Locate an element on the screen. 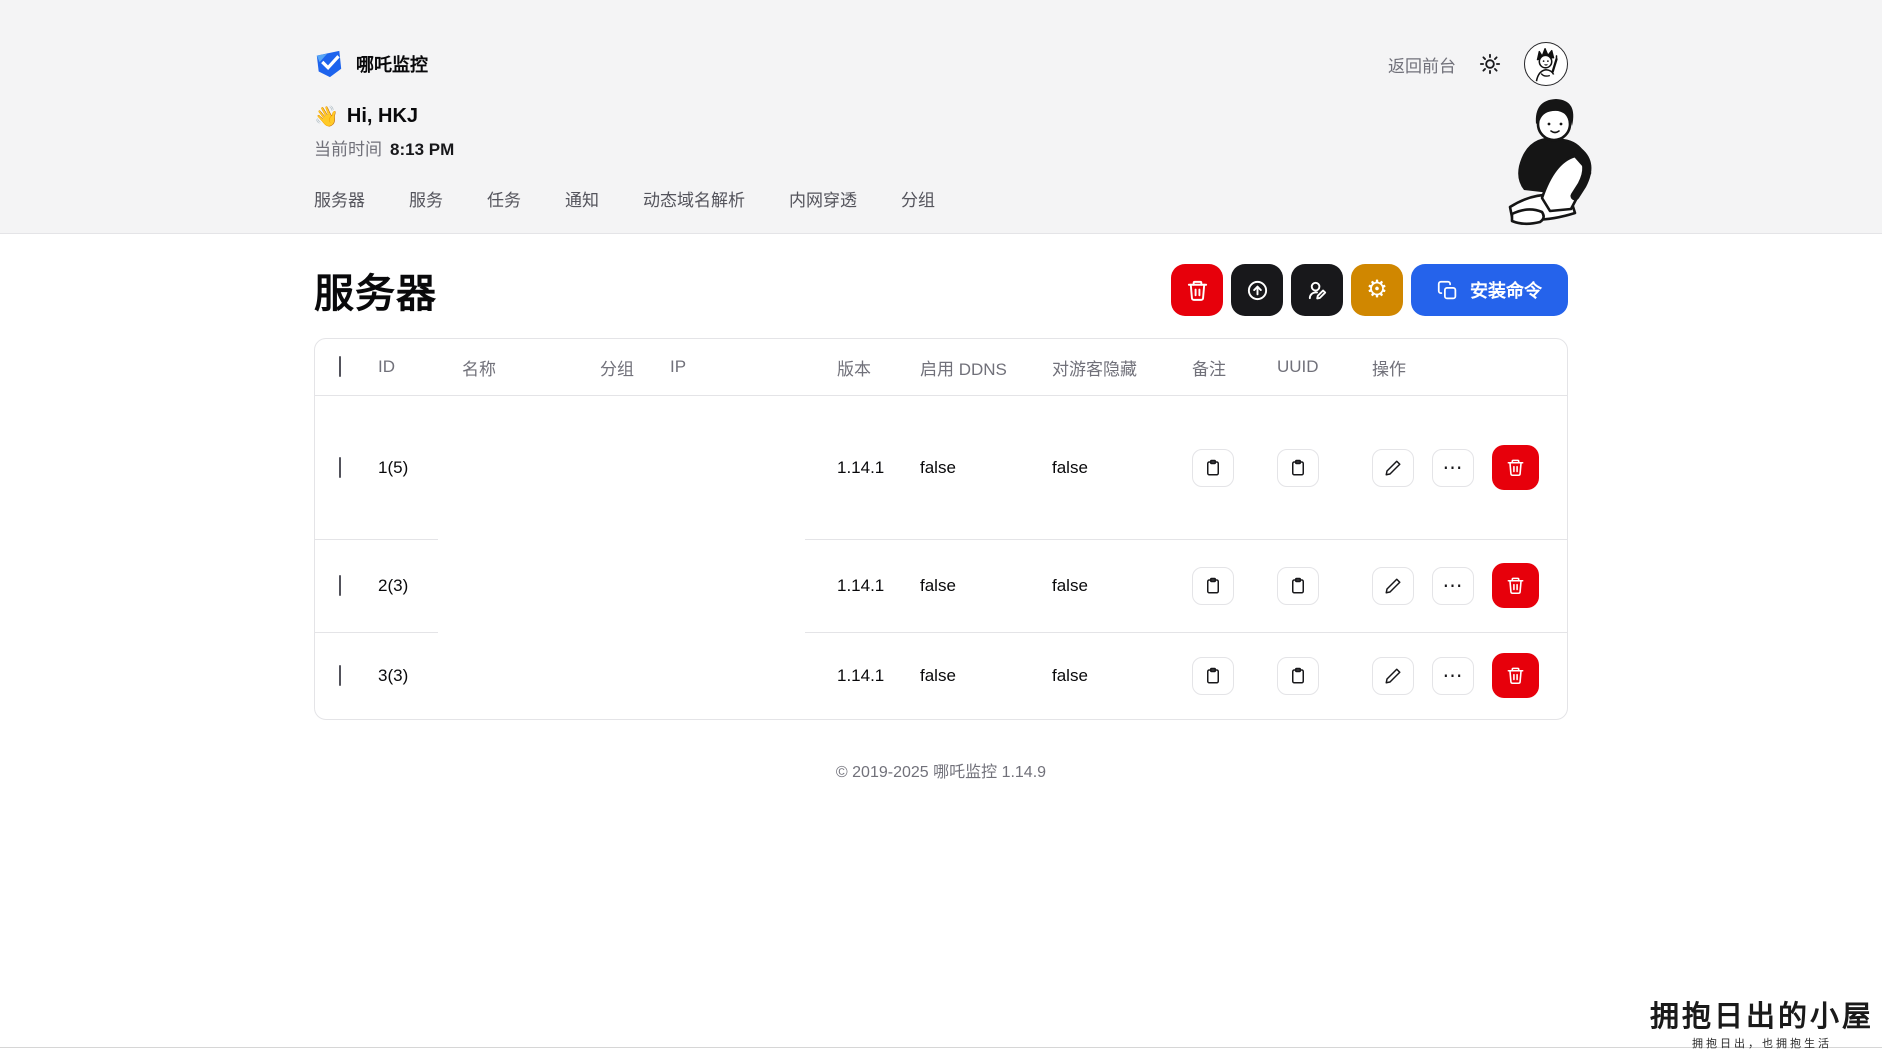 The height and width of the screenshot is (1055, 1882). row-id: 2(3) is located at coordinates (393, 585).